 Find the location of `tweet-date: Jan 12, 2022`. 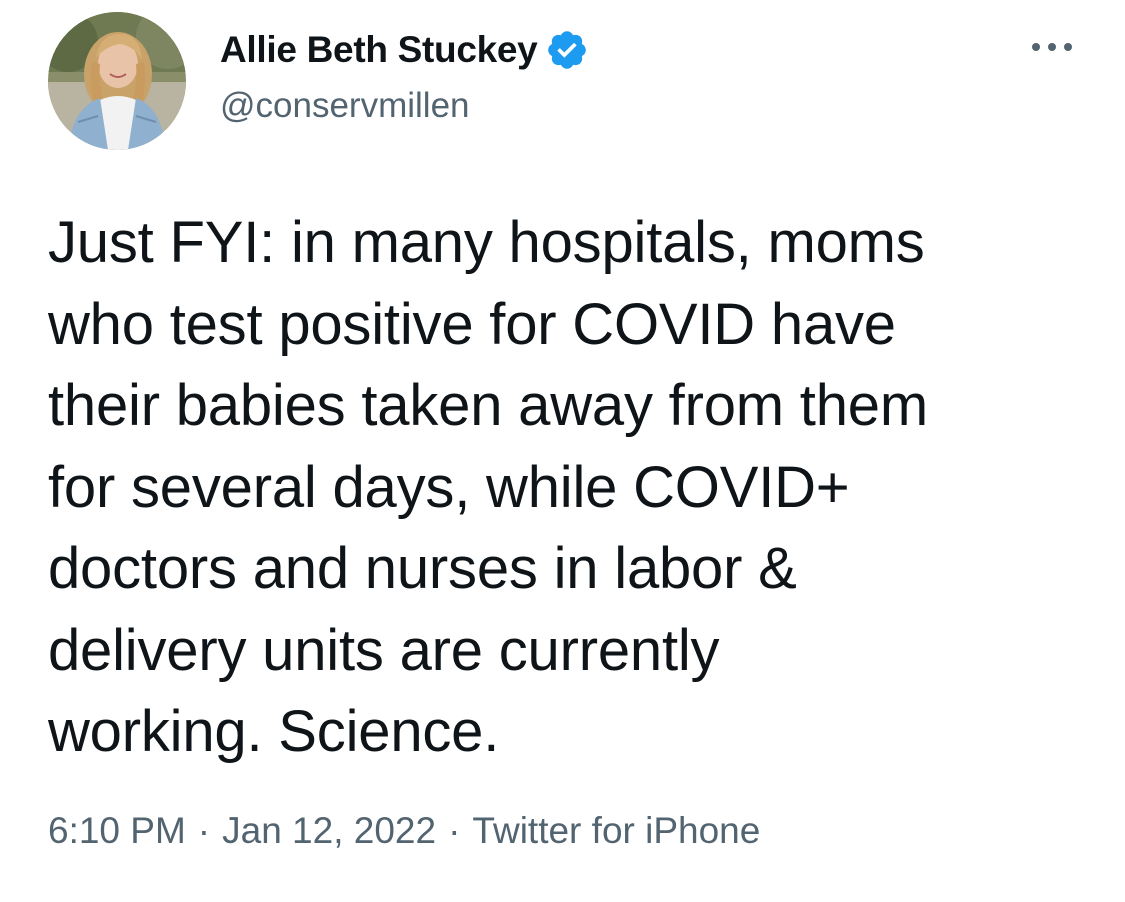

tweet-date: Jan 12, 2022 is located at coordinates (329, 831).